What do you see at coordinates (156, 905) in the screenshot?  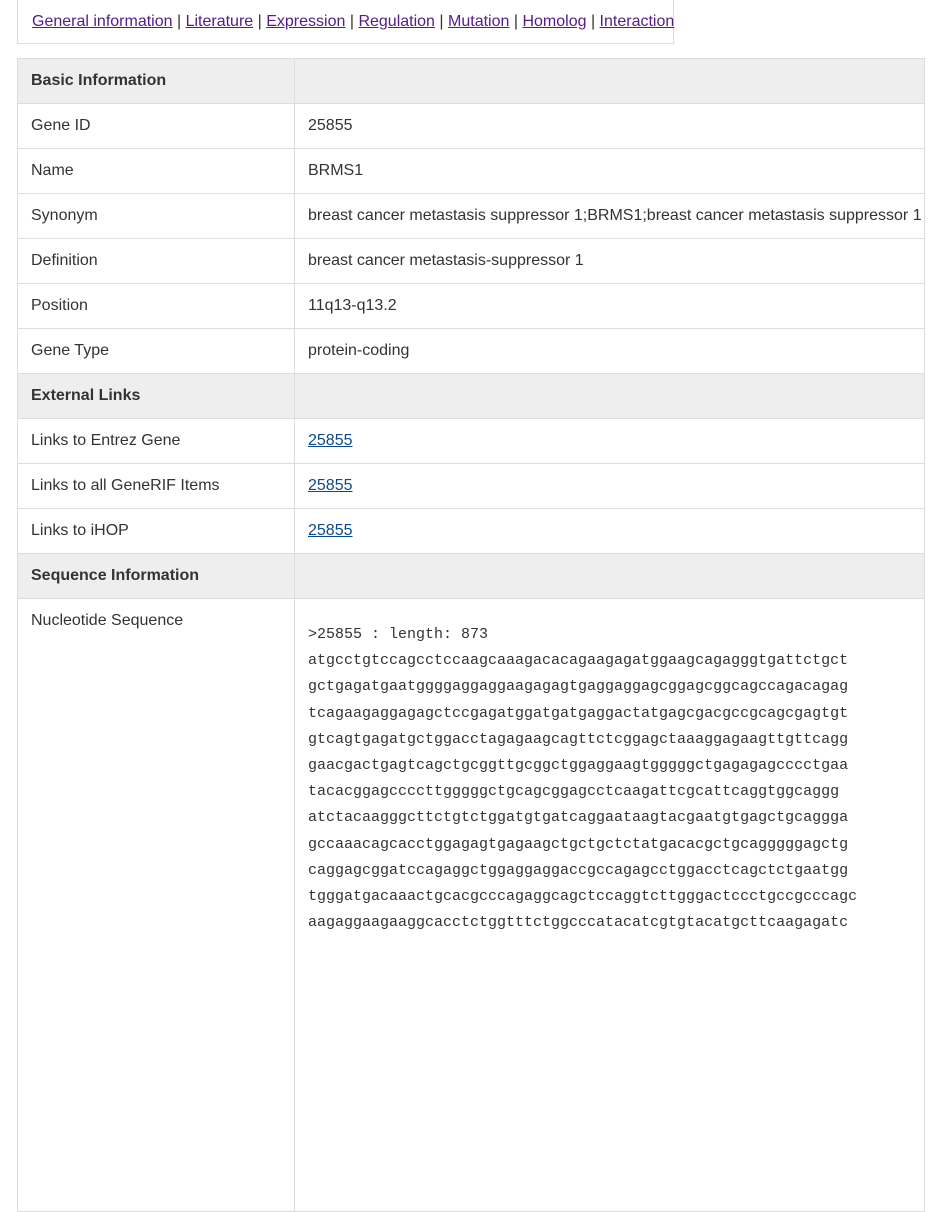 I see `row-label: Nucleotide Sequence` at bounding box center [156, 905].